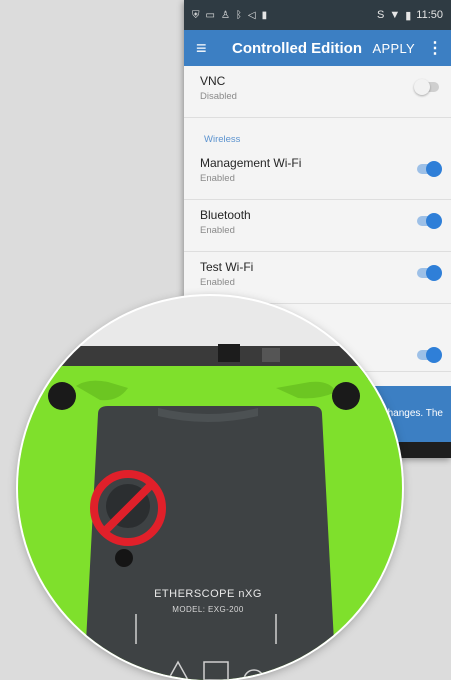 The height and width of the screenshot is (680, 451). I want to click on more-options-icon: ⋮, so click(435, 48).